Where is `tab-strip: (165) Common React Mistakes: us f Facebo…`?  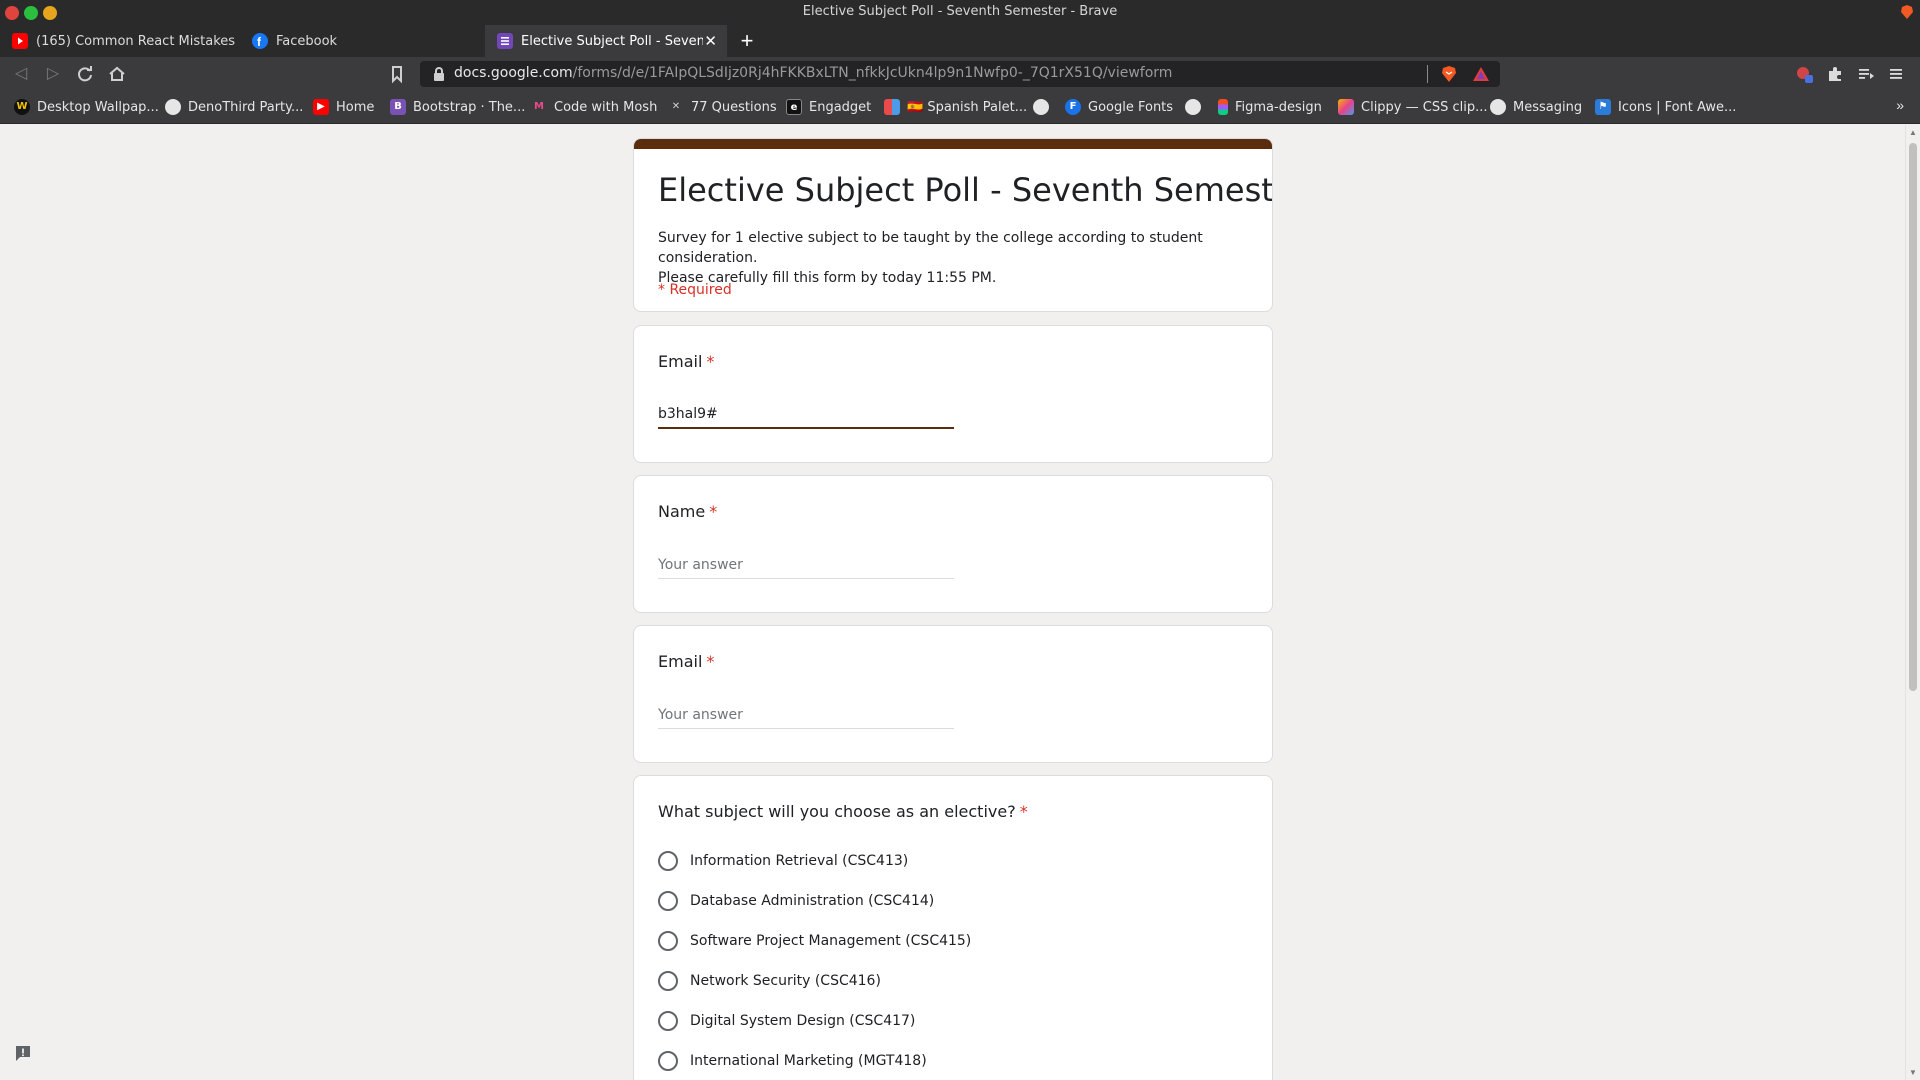 tab-strip: (165) Common React Mistakes: us f Facebo… is located at coordinates (960, 41).